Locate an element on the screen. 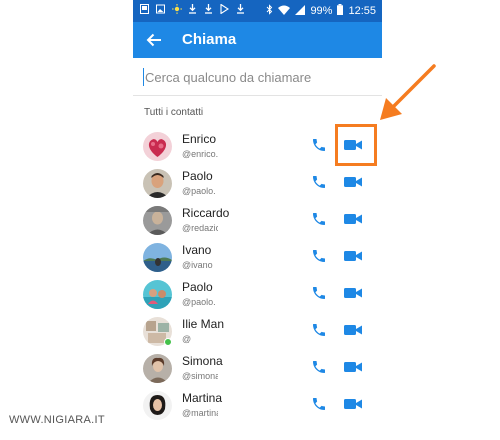  contact-handle: @ is located at coordinates (187, 339).